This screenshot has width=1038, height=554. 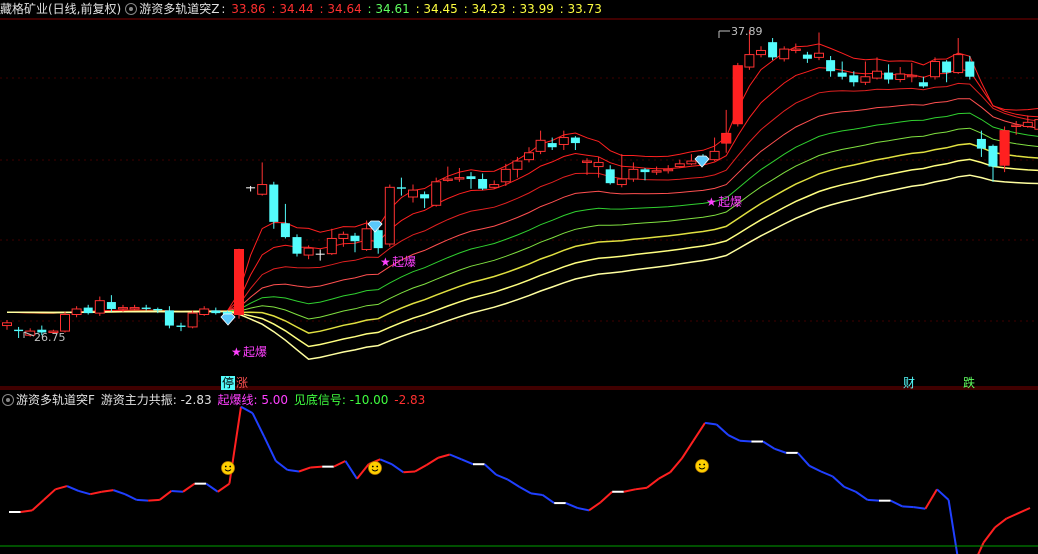 I want to click on indicator-value: : 33.99, so click(x=530, y=9).